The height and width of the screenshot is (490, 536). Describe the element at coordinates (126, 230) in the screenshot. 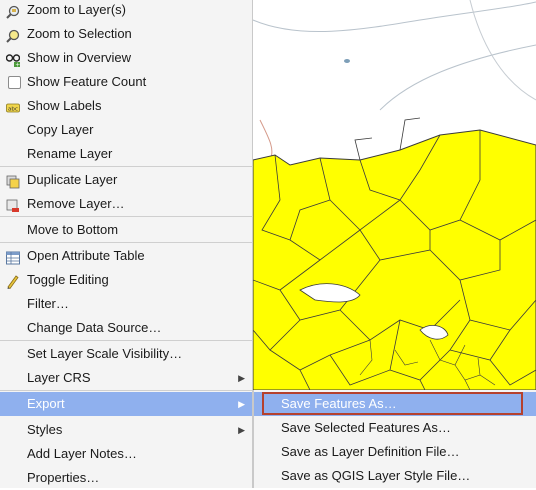

I see `menu-item-move-to-bottom: Move to Bottom` at that location.